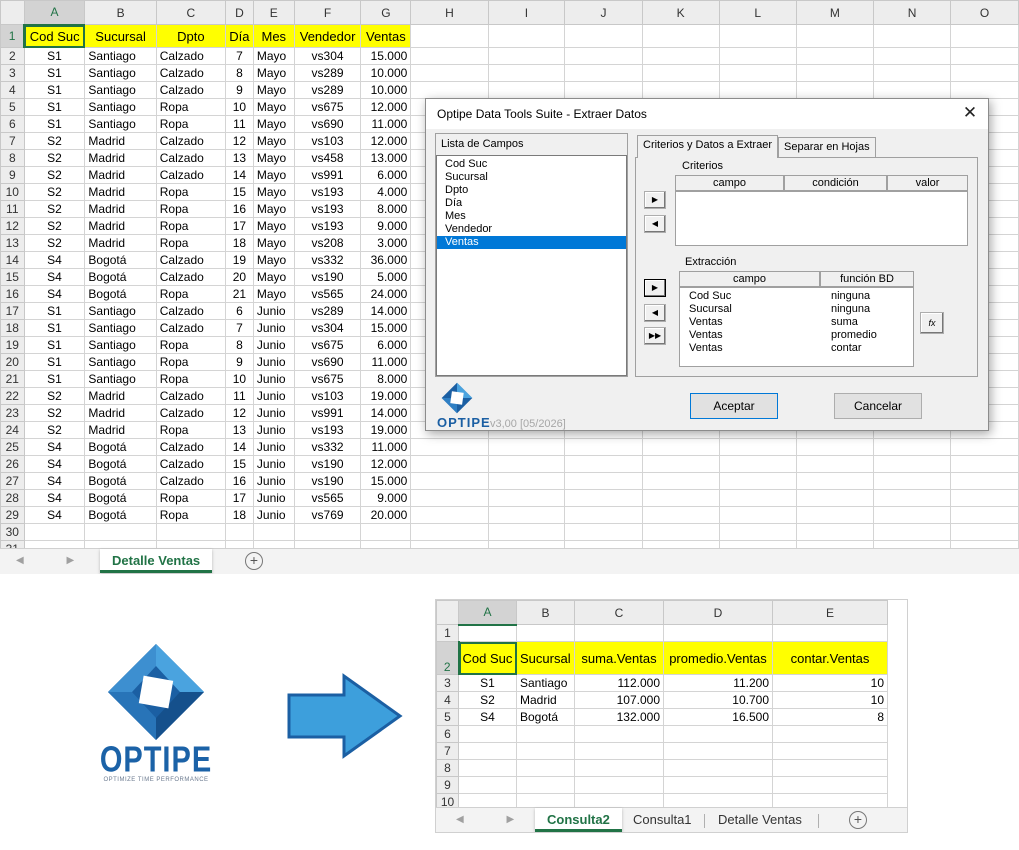  What do you see at coordinates (120, 56) in the screenshot?
I see `data-cell: Santiago` at bounding box center [120, 56].